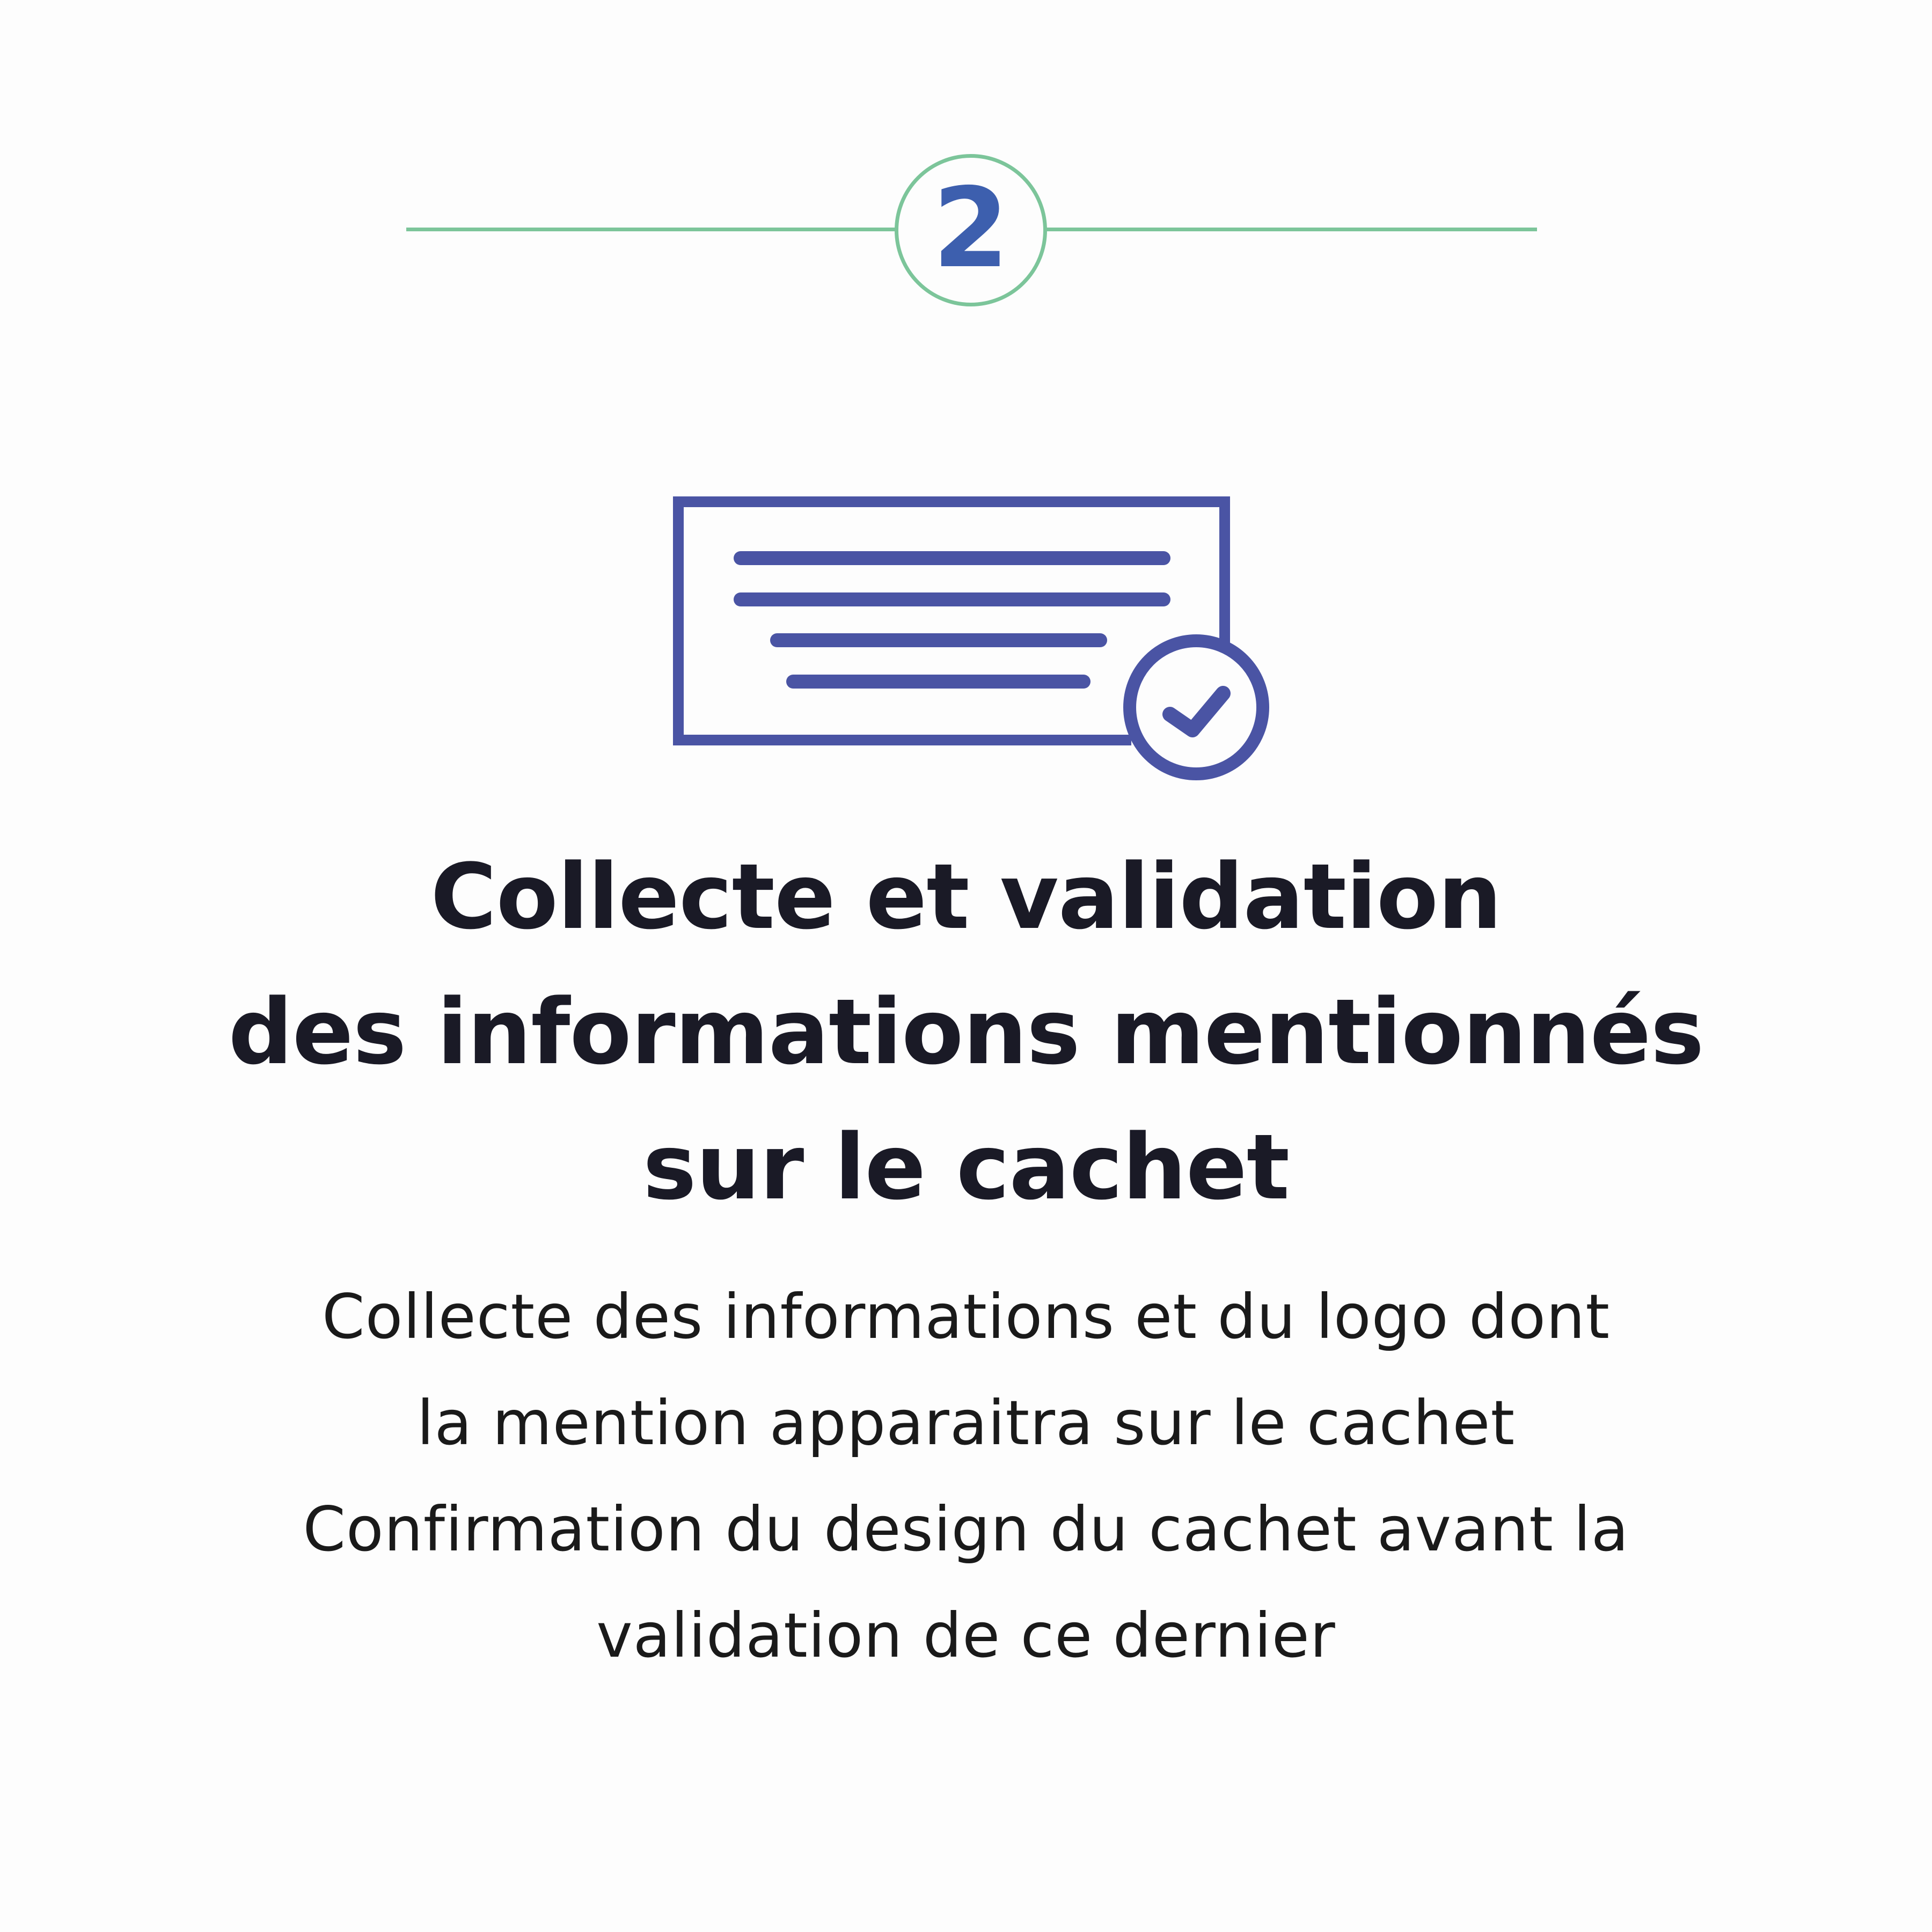 Image resolution: width=1932 pixels, height=1932 pixels. I want to click on description-line: la mention apparaitra sur le cachet, so click(966, 1423).